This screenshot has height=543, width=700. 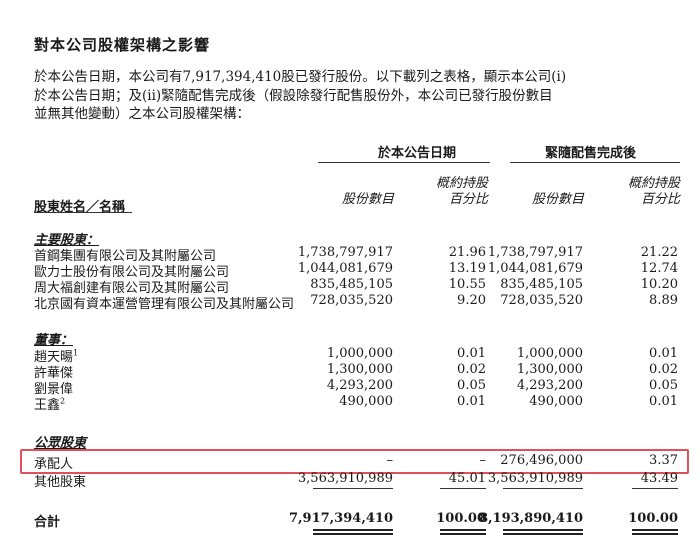 I want to click on table-row: 王鑫2 490,000 0.01 490,000 0.01, so click(x=356, y=403).